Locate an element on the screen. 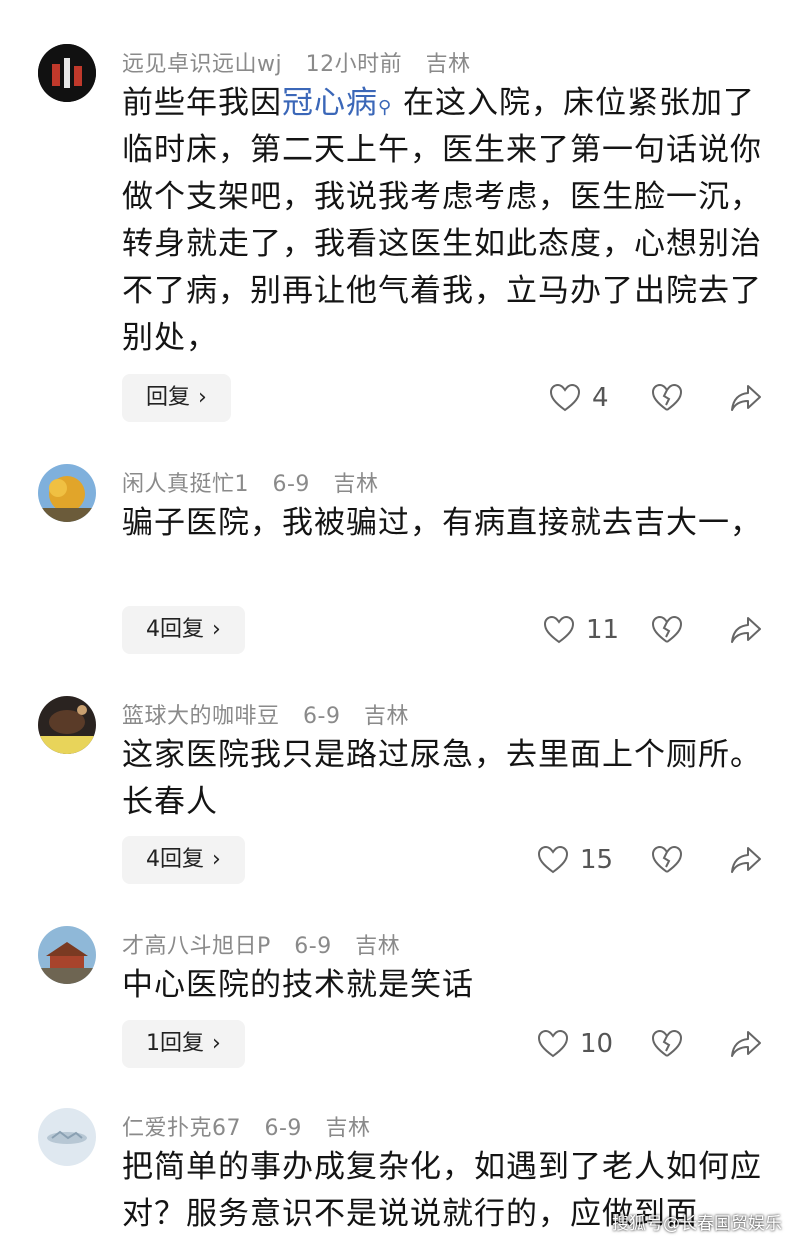  like-button: 15 is located at coordinates (575, 860).